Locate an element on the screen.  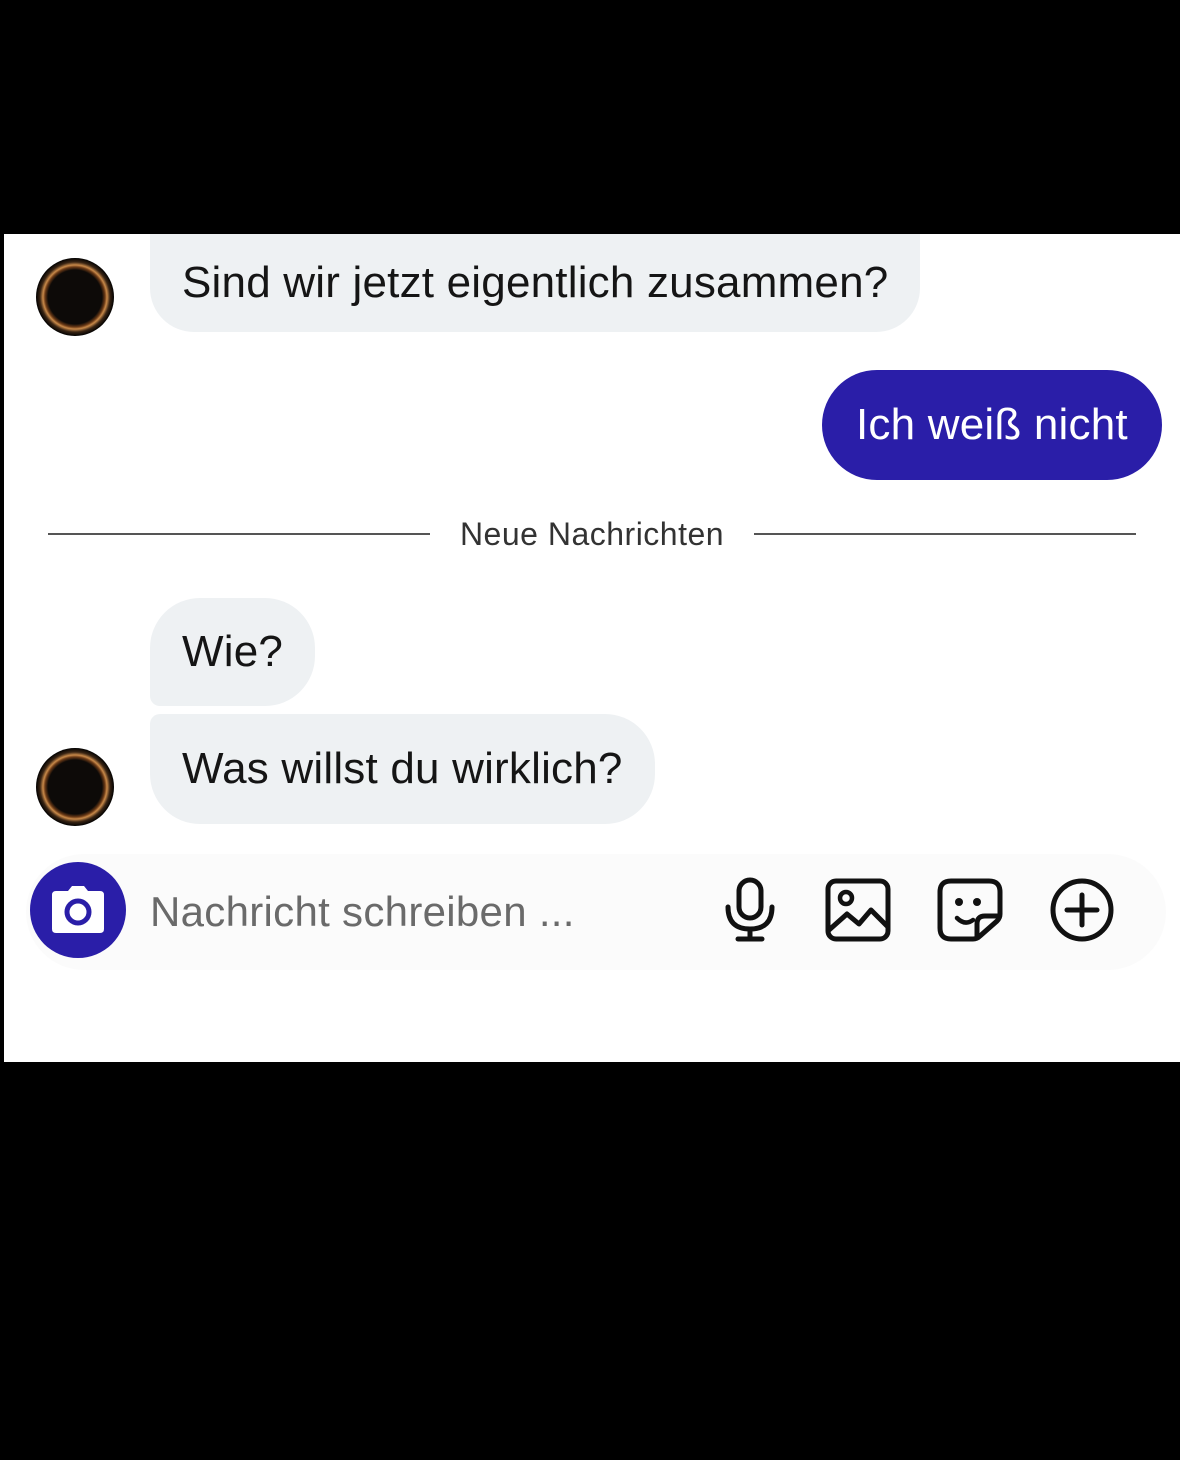
message-text: Sind wir jetzt eigentlich zusammen? is located at coordinates (535, 282).